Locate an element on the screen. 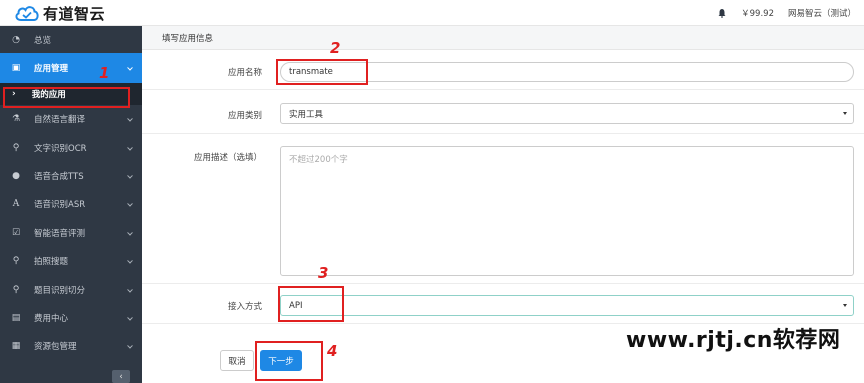 The width and height of the screenshot is (864, 383). bell-icon is located at coordinates (722, 13).